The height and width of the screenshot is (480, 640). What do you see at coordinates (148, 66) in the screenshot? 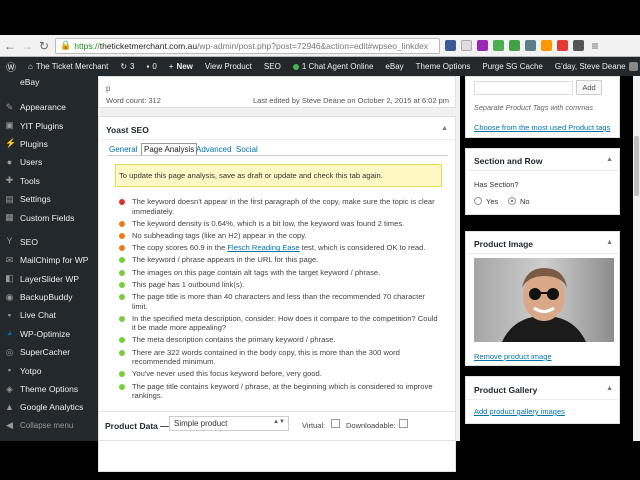
I see `comment-icon: ▪` at bounding box center [148, 66].